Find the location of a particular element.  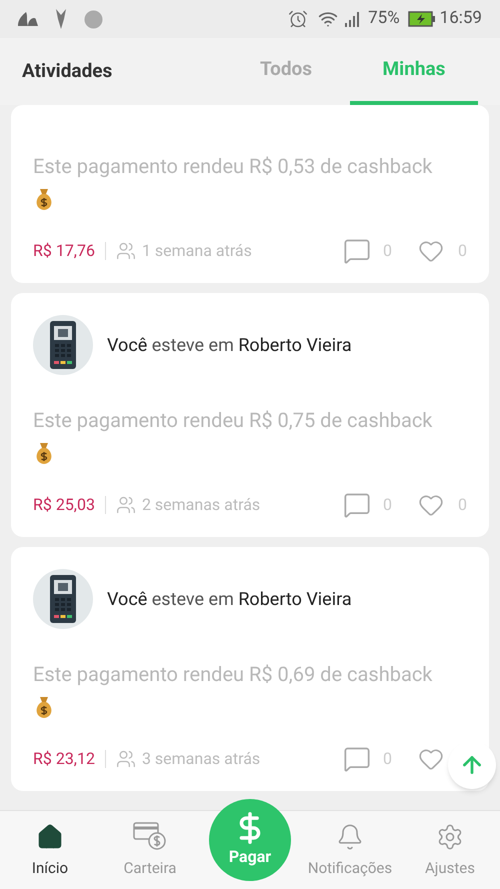

cashback-message: Este pagamento rendeu R$ 0,69 de cashback is located at coordinates (233, 674).